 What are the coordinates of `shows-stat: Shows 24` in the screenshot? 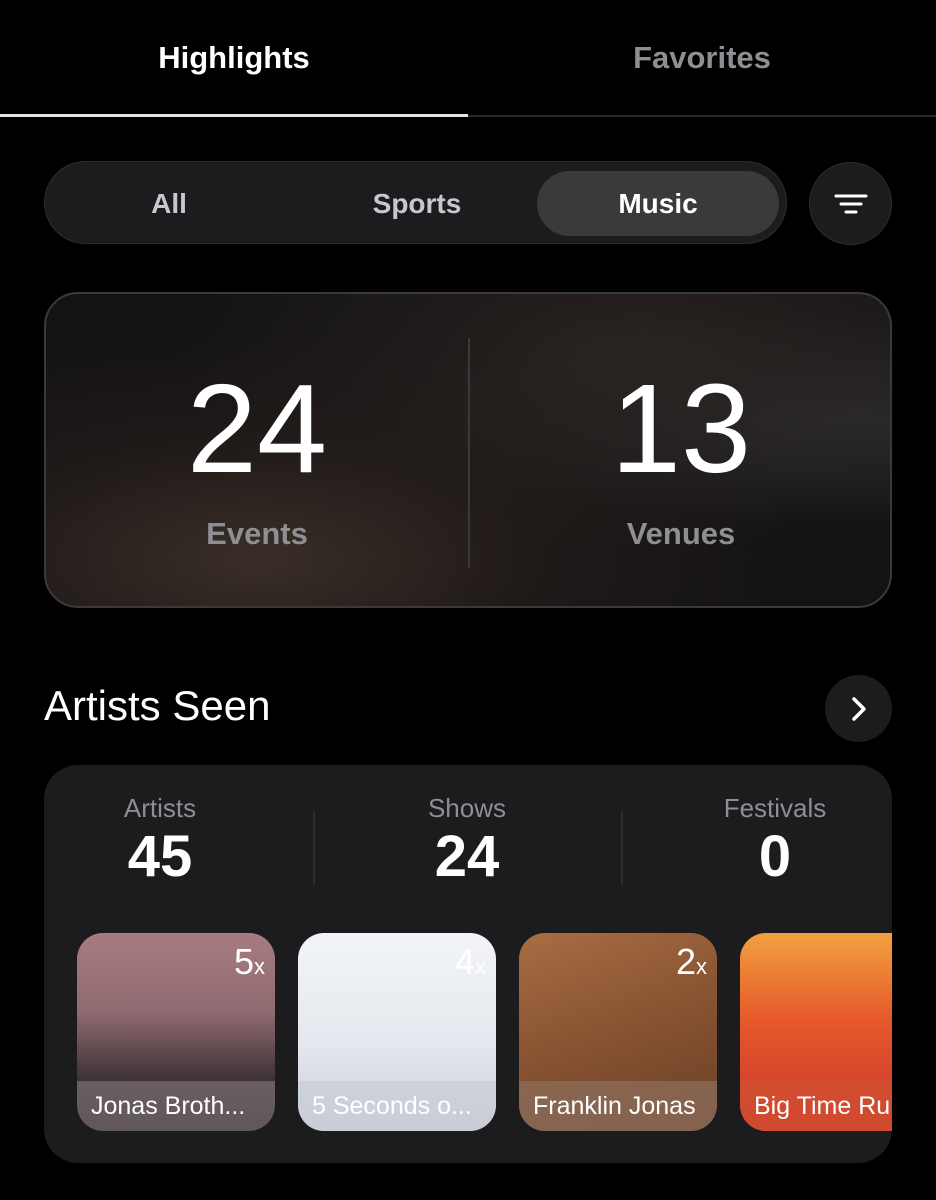 It's located at (467, 840).